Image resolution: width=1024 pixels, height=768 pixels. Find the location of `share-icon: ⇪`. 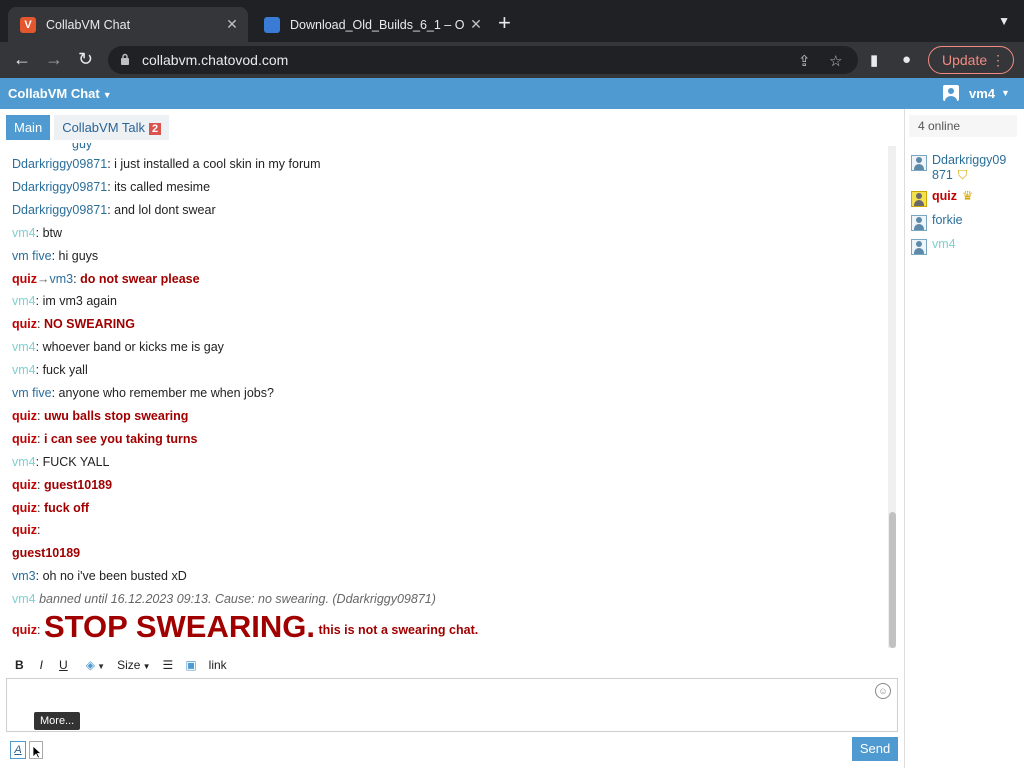

share-icon: ⇪ is located at coordinates (804, 61).